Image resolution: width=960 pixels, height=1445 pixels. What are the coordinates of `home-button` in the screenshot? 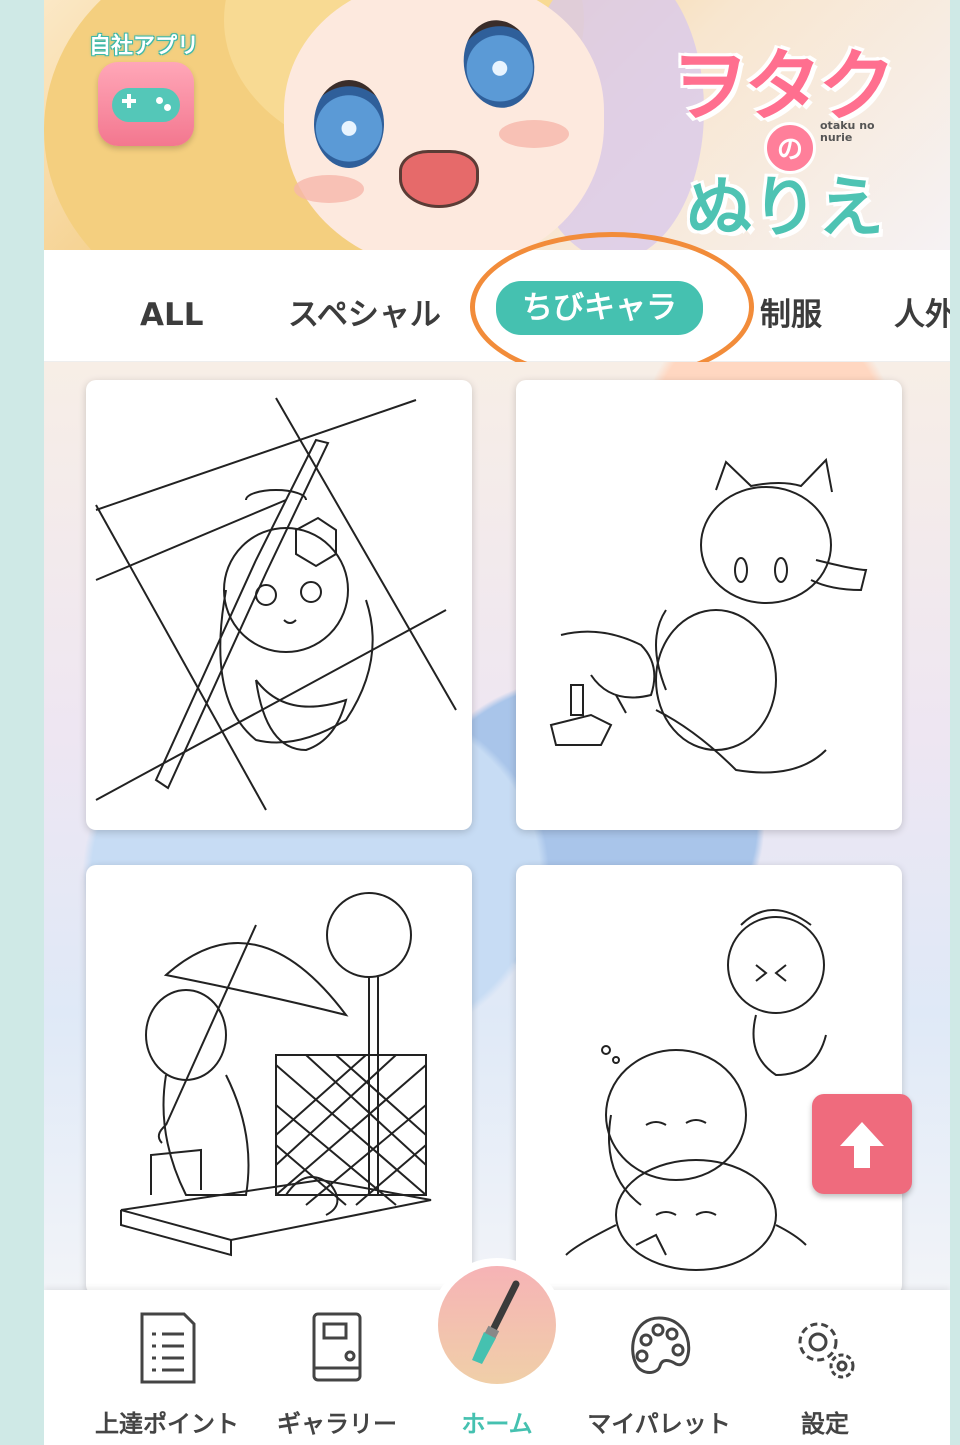 It's located at (497, 1325).